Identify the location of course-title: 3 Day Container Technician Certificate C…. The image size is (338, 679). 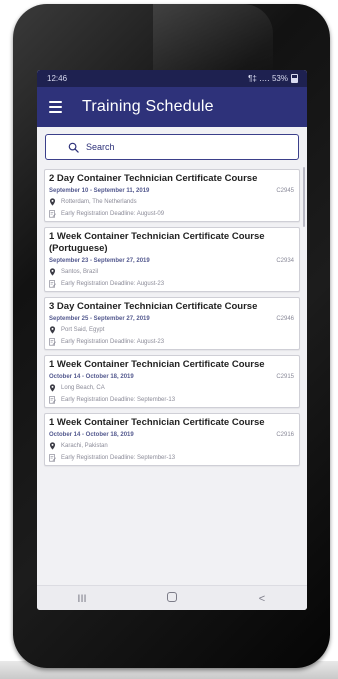
(153, 306).